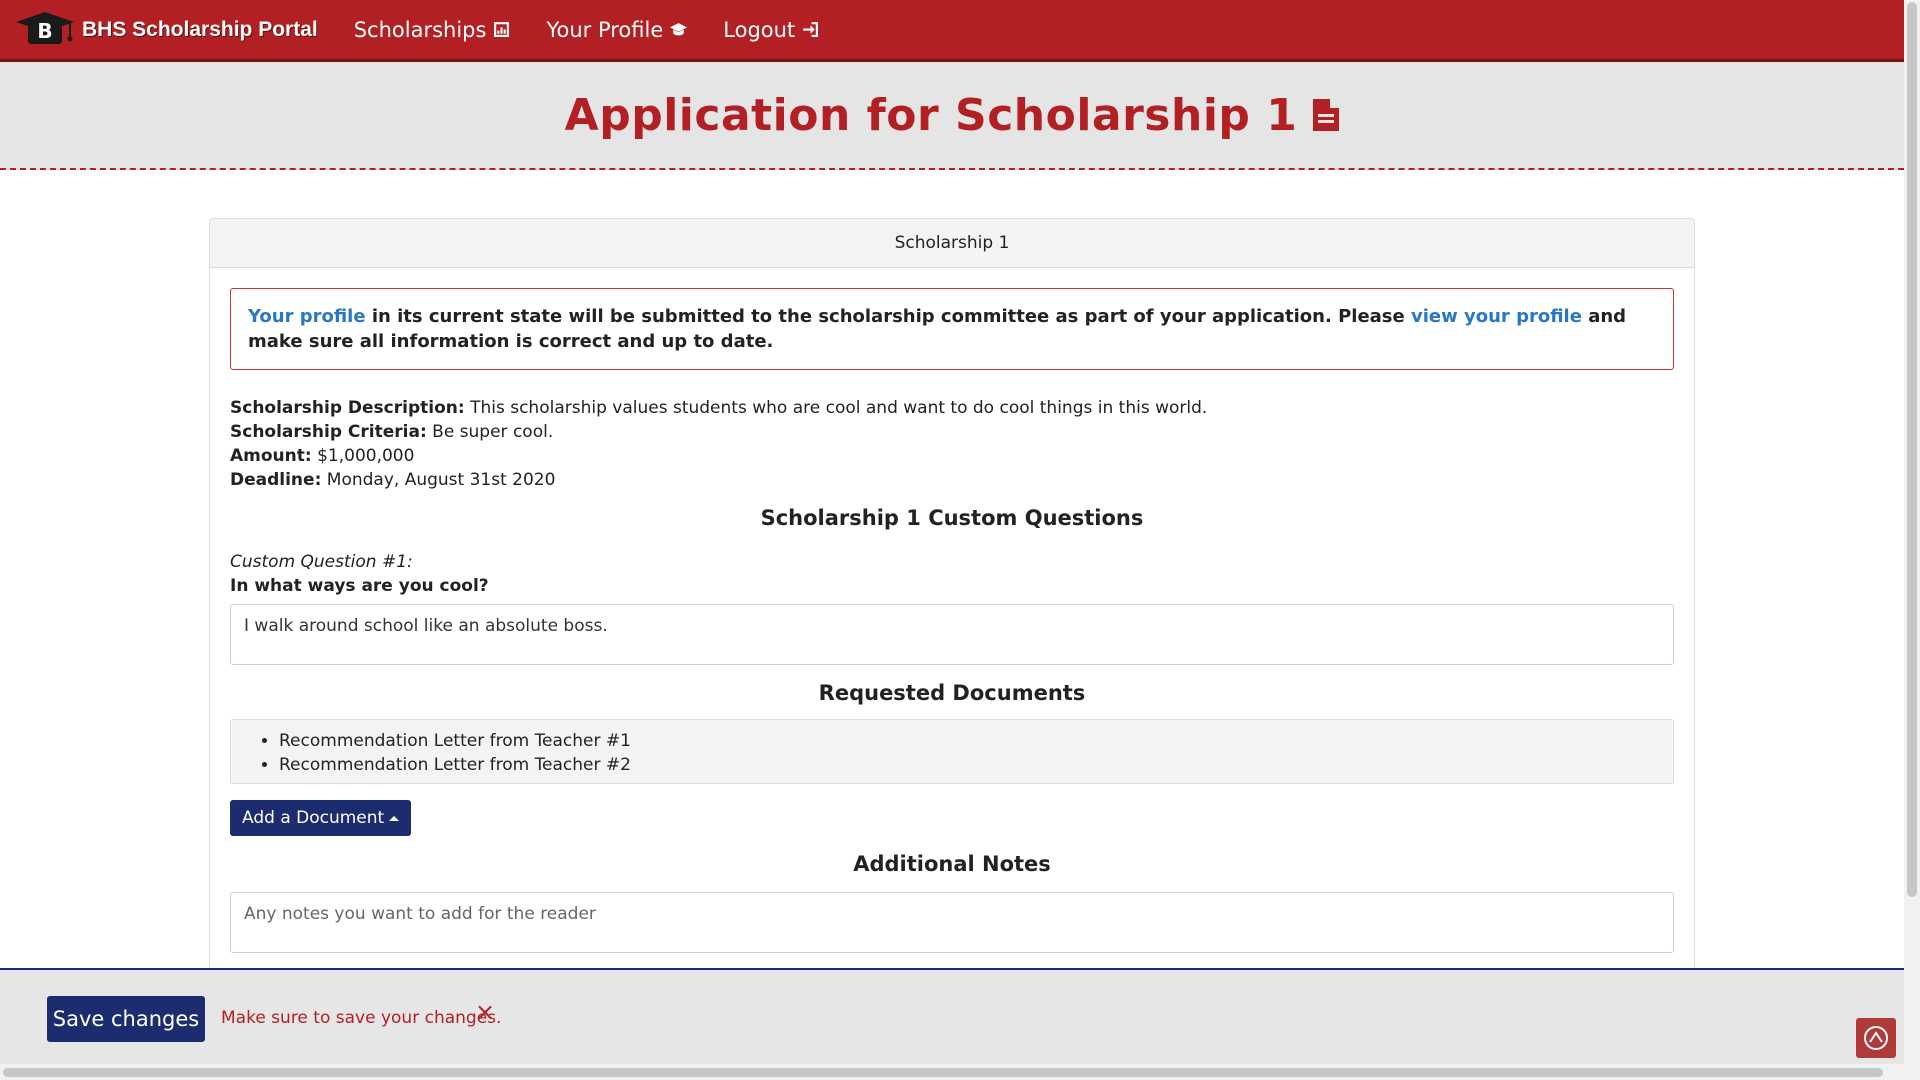  What do you see at coordinates (126, 1019) in the screenshot?
I see `save-changes-button: Save changes` at bounding box center [126, 1019].